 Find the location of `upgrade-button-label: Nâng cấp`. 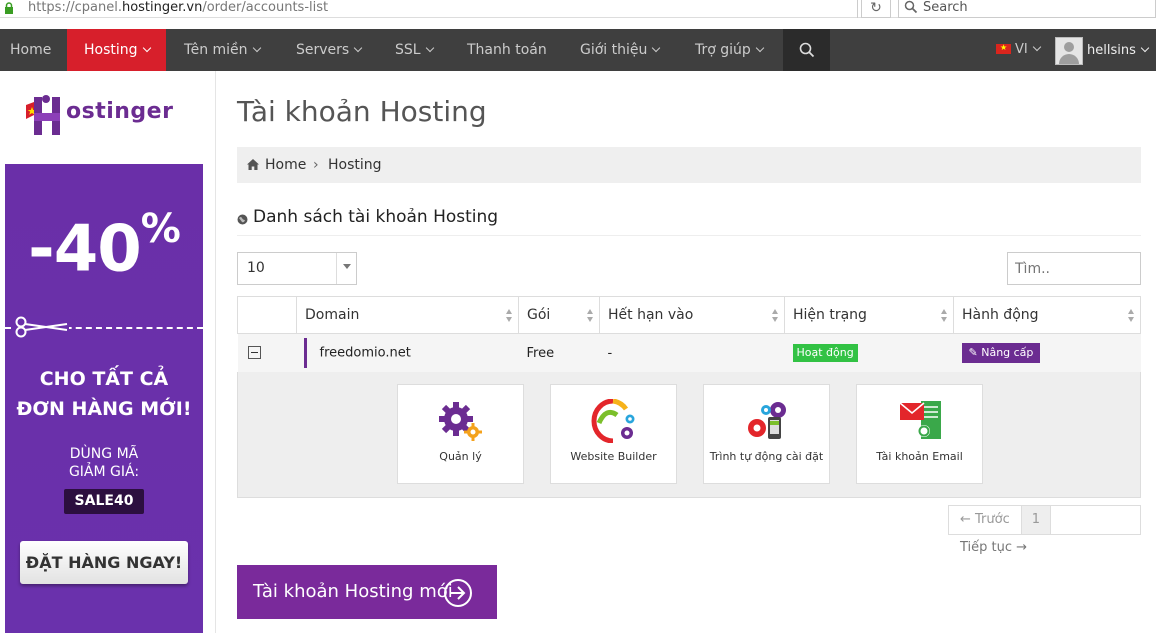

upgrade-button-label: Nâng cấp is located at coordinates (1007, 352).